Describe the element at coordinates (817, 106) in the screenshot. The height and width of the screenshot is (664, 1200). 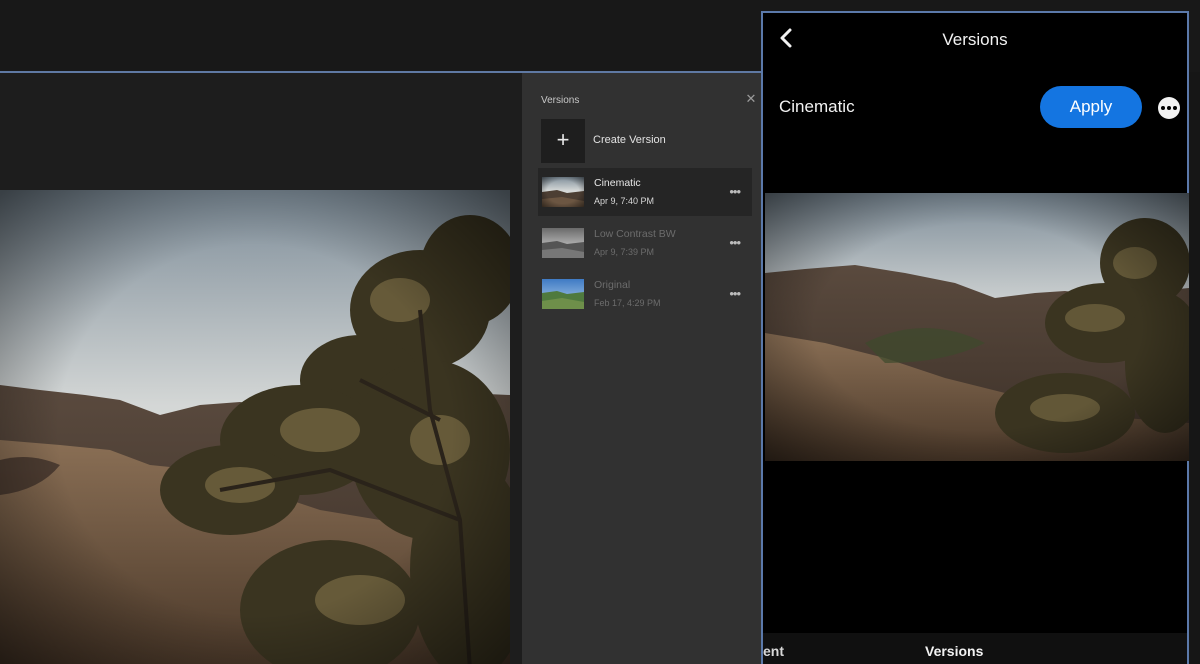
I see `selected-version-name: Cinematic` at that location.